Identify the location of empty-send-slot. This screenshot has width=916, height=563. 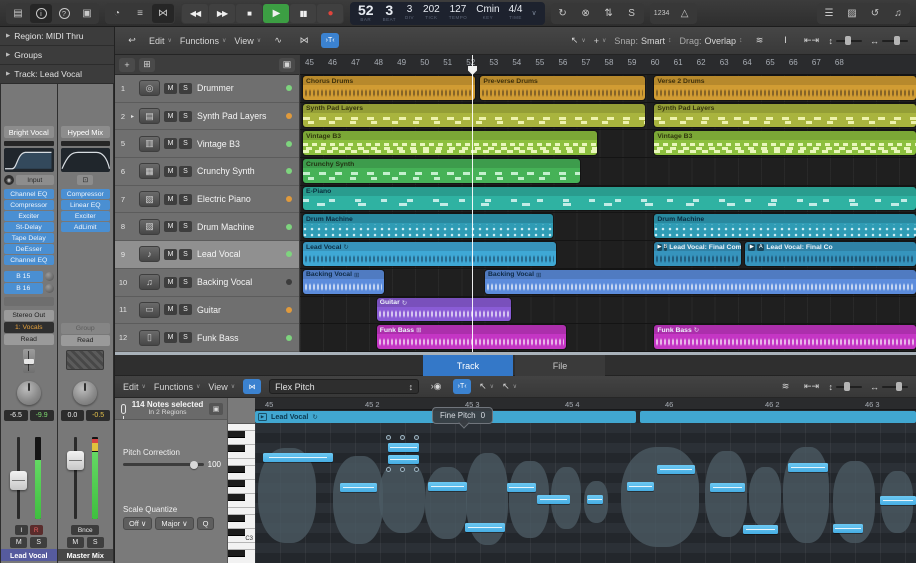
(29, 301).